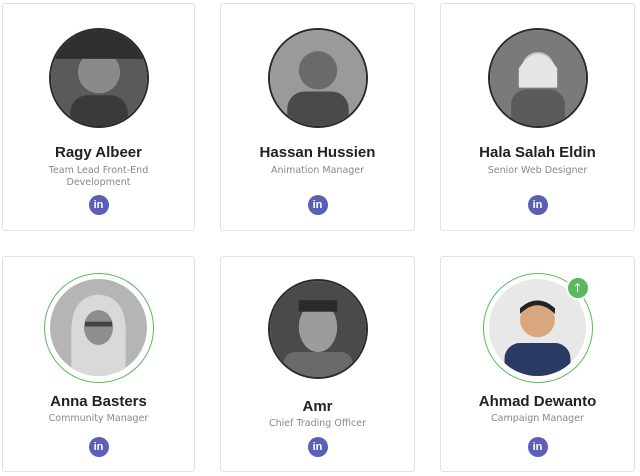 This screenshot has width=640, height=476. What do you see at coordinates (98, 418) in the screenshot?
I see `member-role: Community Manager` at bounding box center [98, 418].